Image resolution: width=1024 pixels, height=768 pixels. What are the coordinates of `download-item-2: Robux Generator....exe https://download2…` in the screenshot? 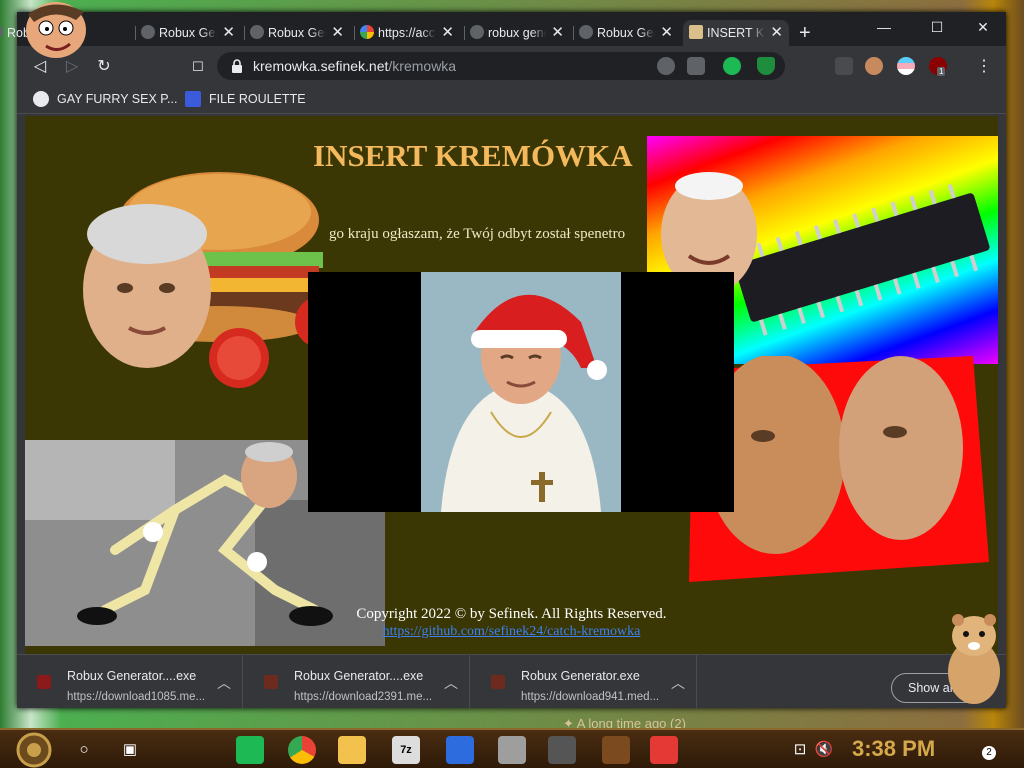 It's located at (357, 682).